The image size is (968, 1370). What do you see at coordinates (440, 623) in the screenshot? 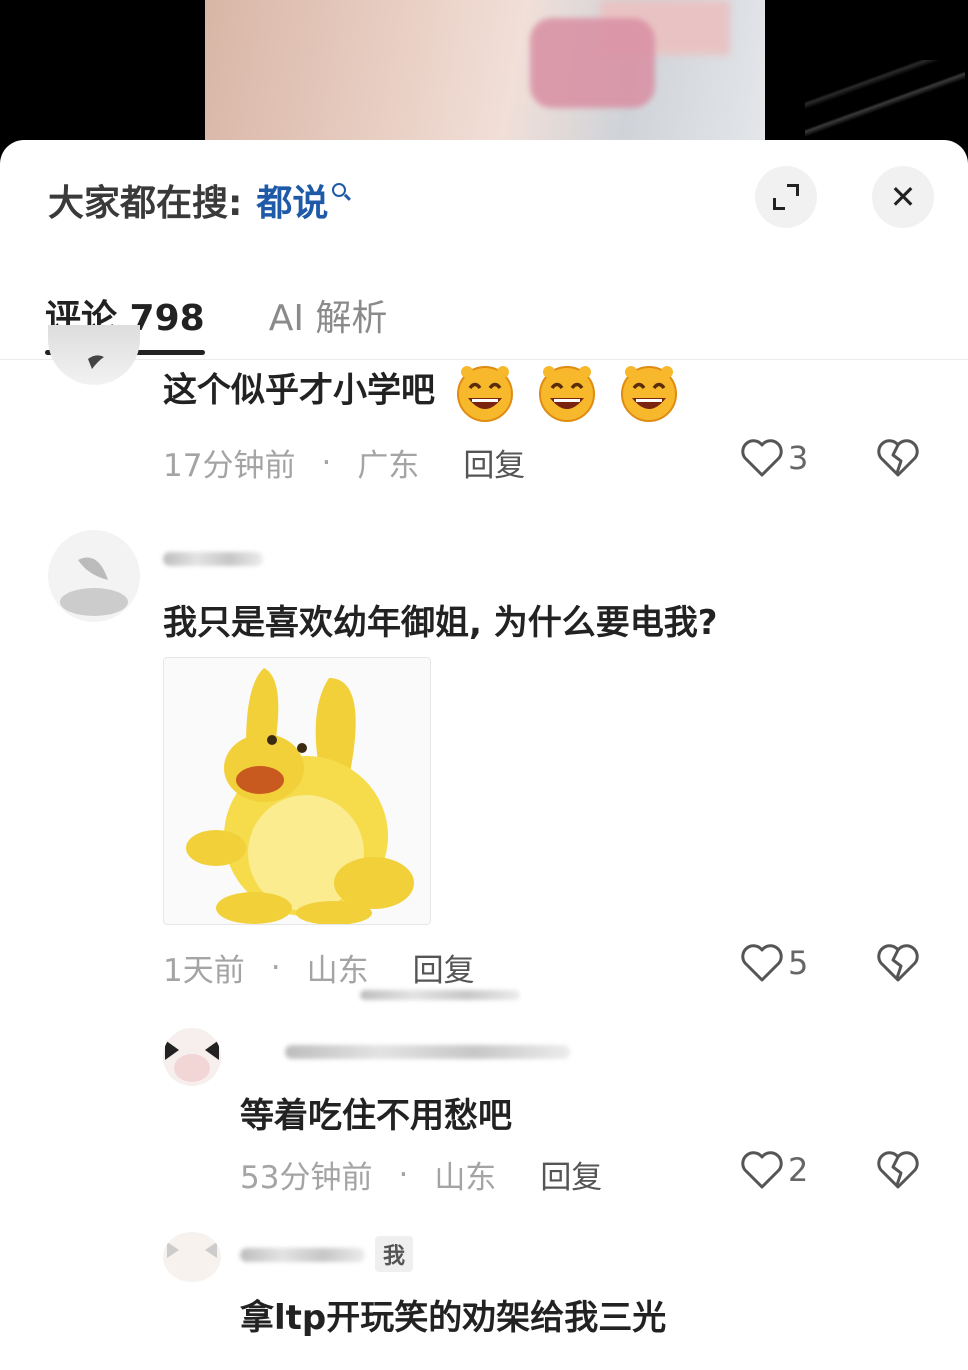
I see `comment-text: 我只是喜欢幼年御姐, 为什么要电我?` at bounding box center [440, 623].